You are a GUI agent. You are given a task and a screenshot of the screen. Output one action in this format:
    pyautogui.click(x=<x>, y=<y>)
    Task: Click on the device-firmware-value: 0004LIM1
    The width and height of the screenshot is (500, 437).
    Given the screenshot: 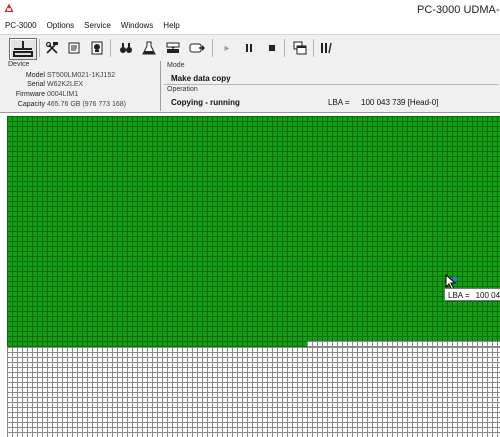 What is the action you would take?
    pyautogui.click(x=63, y=94)
    